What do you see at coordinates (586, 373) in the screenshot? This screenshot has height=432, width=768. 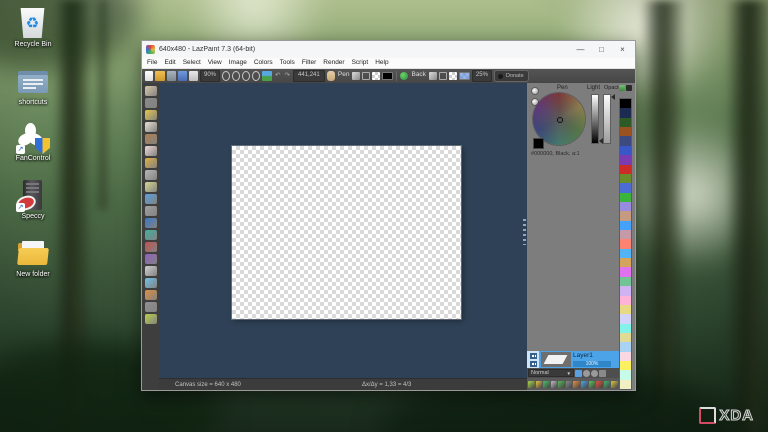 I see `zoom-layer-in-icon` at bounding box center [586, 373].